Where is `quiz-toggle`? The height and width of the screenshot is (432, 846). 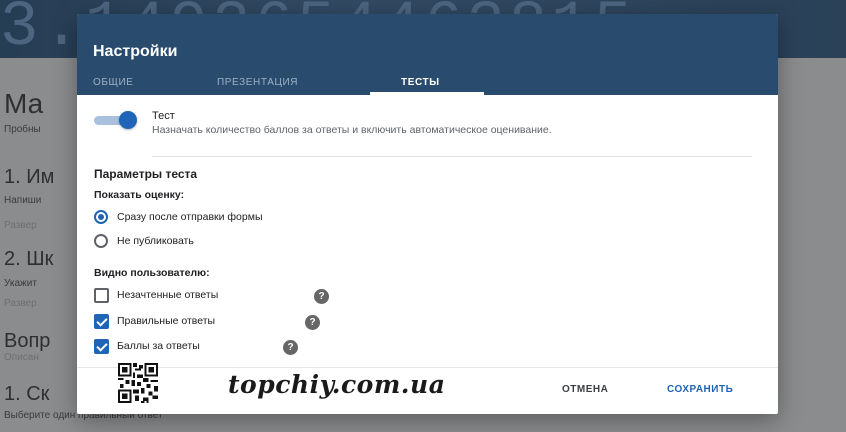
quiz-toggle is located at coordinates (117, 120).